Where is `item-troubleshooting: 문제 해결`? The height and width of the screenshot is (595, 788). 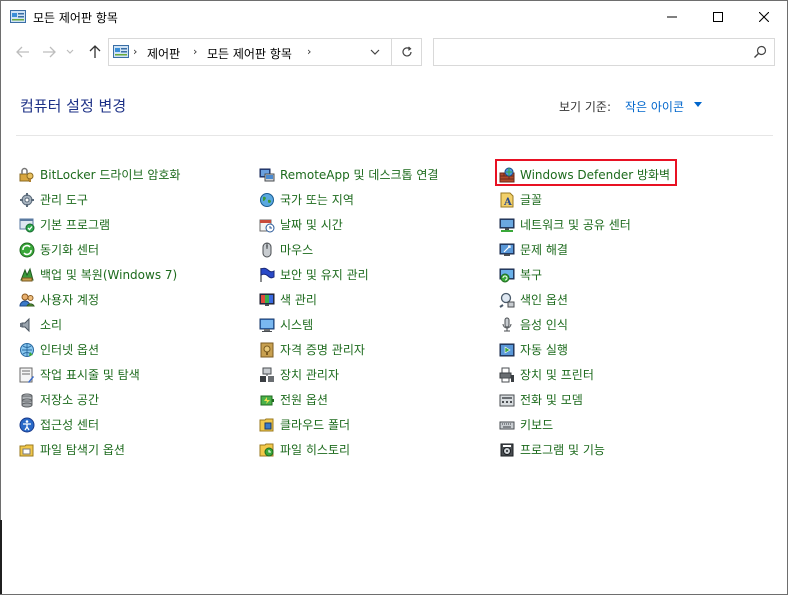
item-troubleshooting: 문제 해결 is located at coordinates (584, 249).